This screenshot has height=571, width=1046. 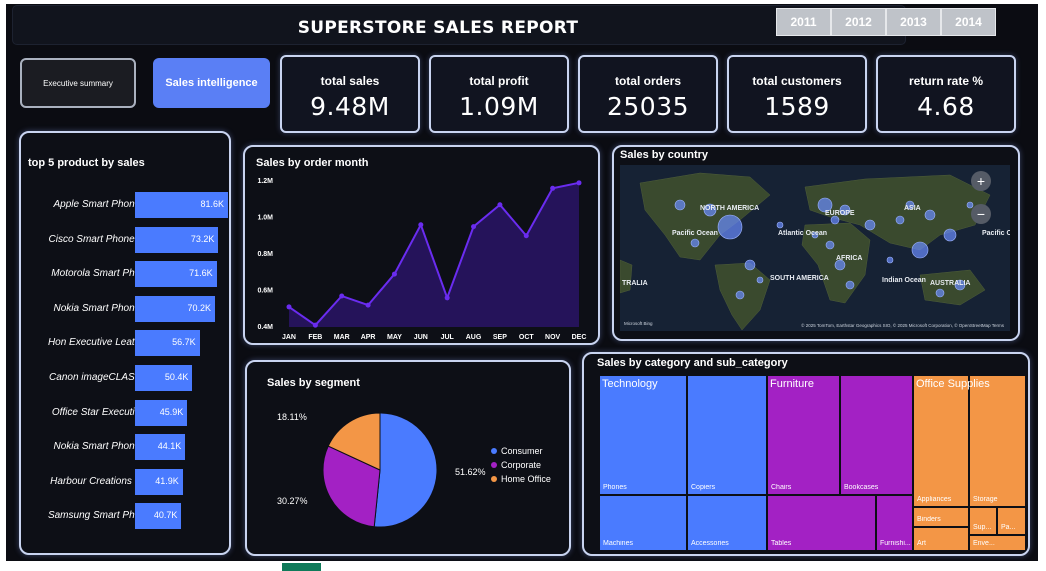 I want to click on segment-pie-chart: 51.62% 30.27% 18.11%, so click(x=381, y=470).